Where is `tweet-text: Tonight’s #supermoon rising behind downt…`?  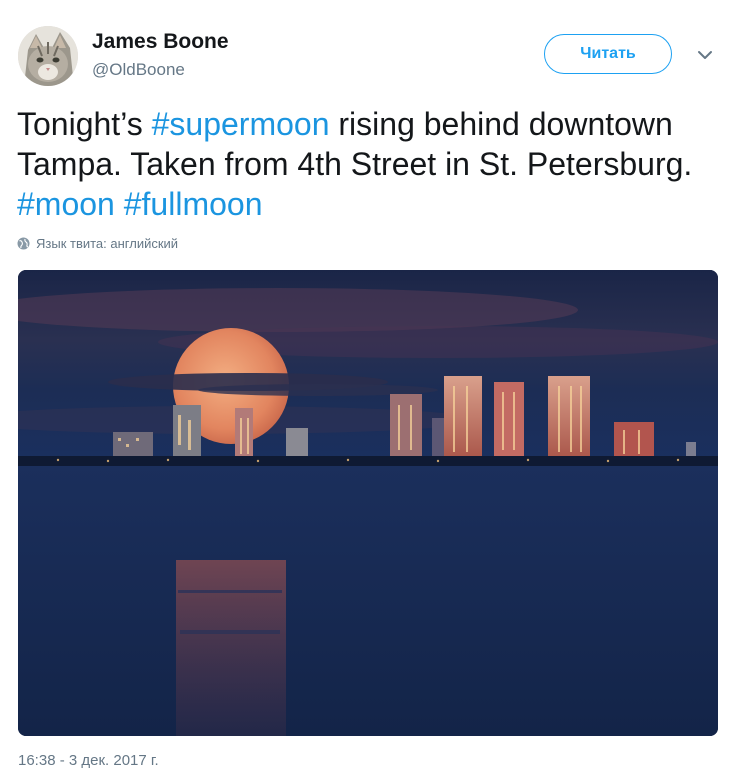
tweet-text: Tonight’s #supermoon rising behind downt… is located at coordinates (367, 164).